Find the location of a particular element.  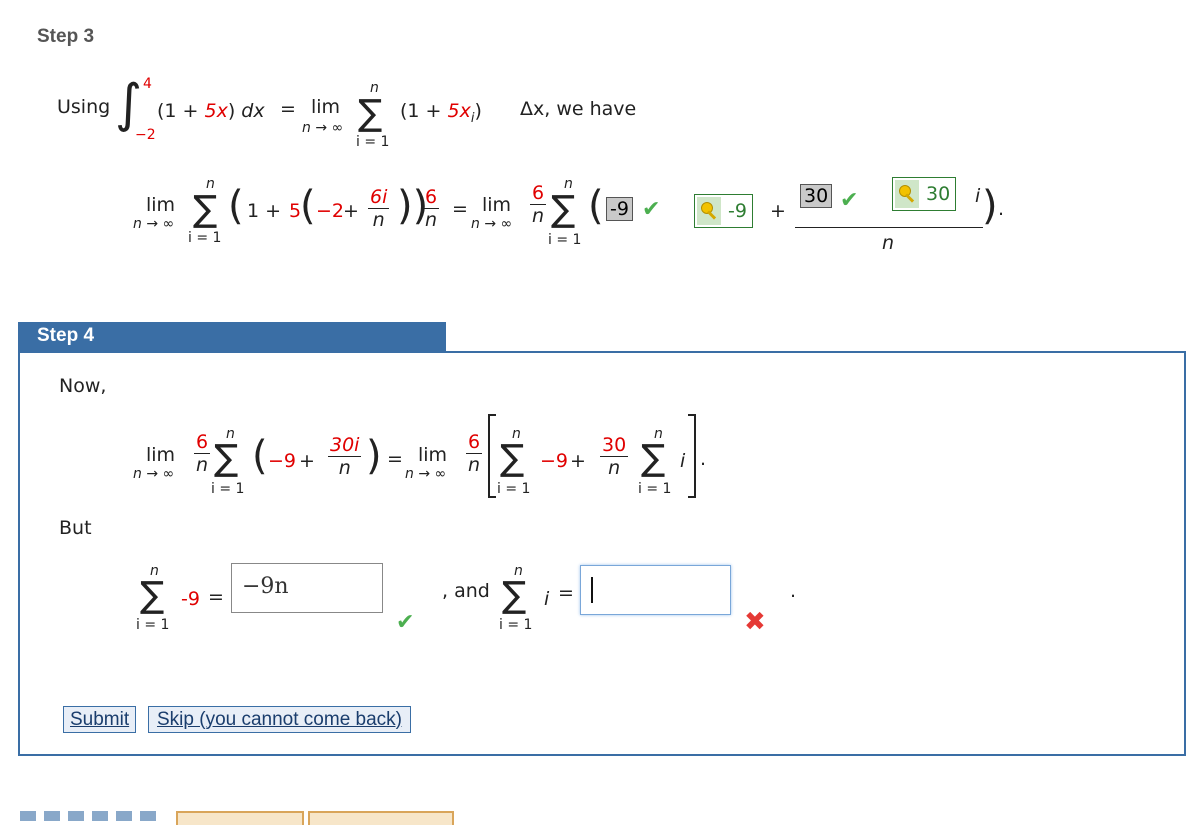

step4-frac-6-n-2: 6 n is located at coordinates (474, 453).